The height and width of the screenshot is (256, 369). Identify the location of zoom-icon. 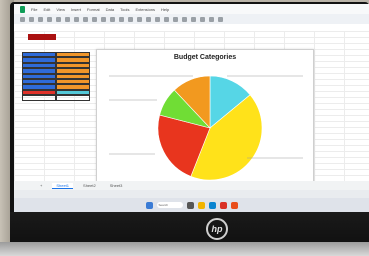
(58, 19).